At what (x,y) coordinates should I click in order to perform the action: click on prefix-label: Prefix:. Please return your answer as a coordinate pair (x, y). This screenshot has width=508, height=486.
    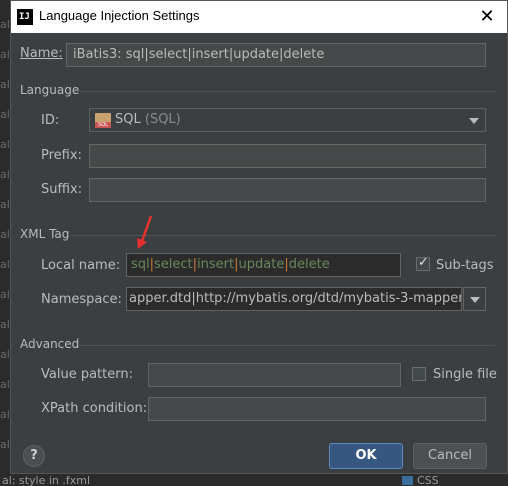
    Looking at the image, I should click on (61, 155).